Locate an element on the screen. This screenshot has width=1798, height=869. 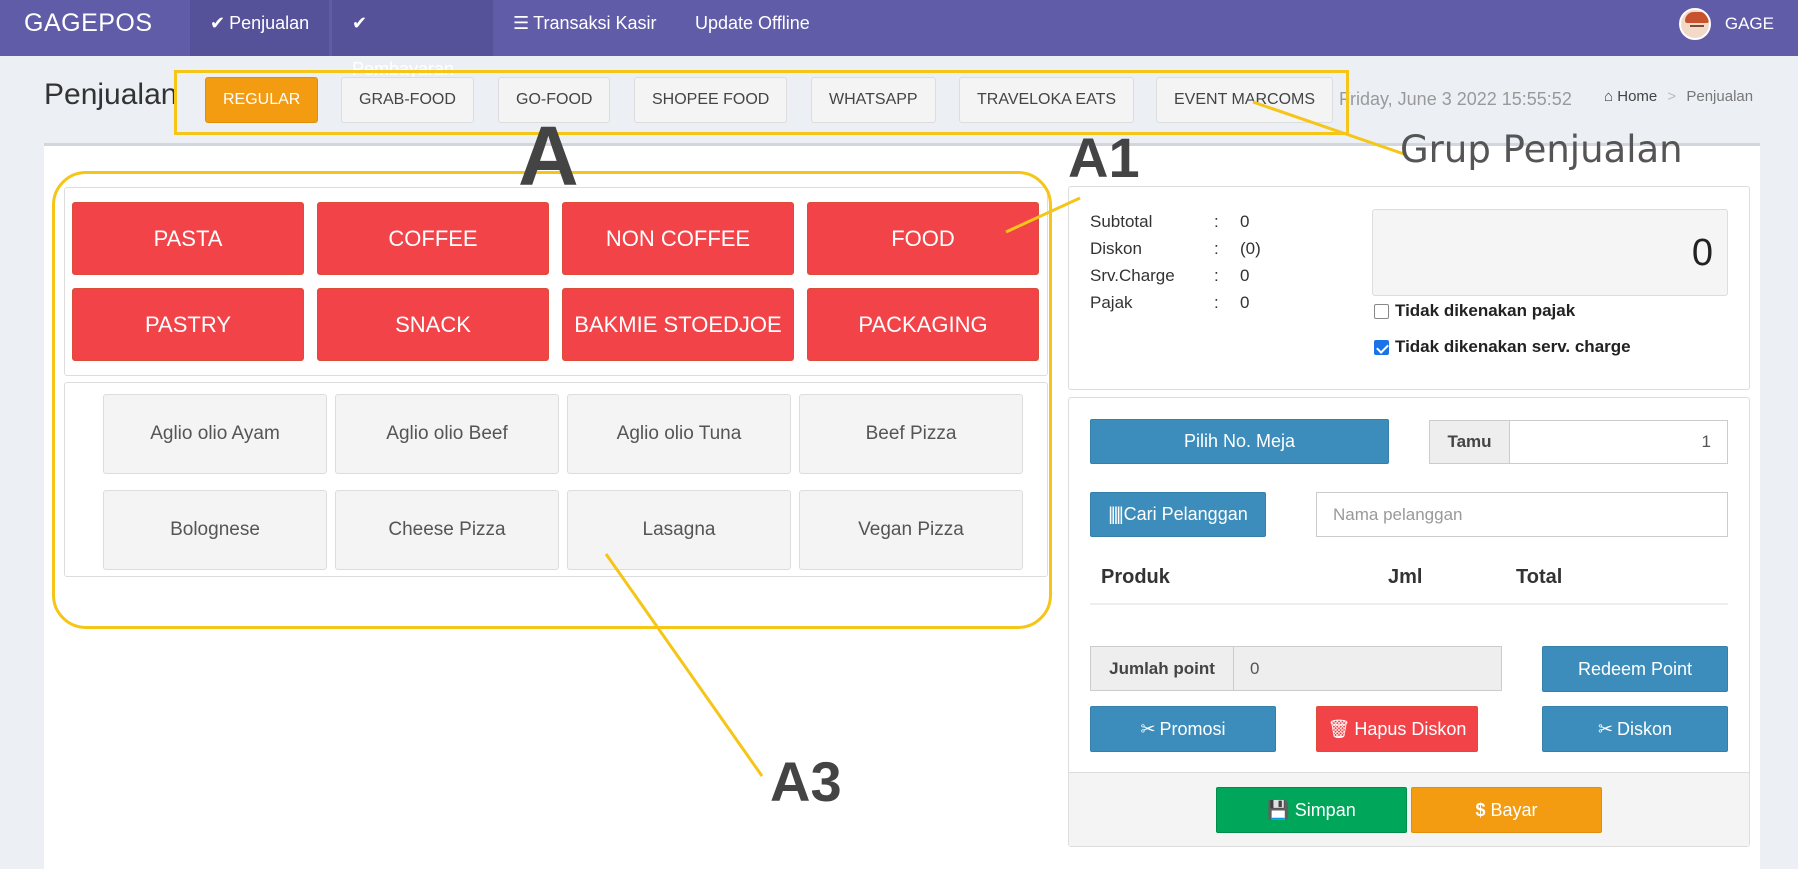
column-produk: Produk is located at coordinates (1135, 577).